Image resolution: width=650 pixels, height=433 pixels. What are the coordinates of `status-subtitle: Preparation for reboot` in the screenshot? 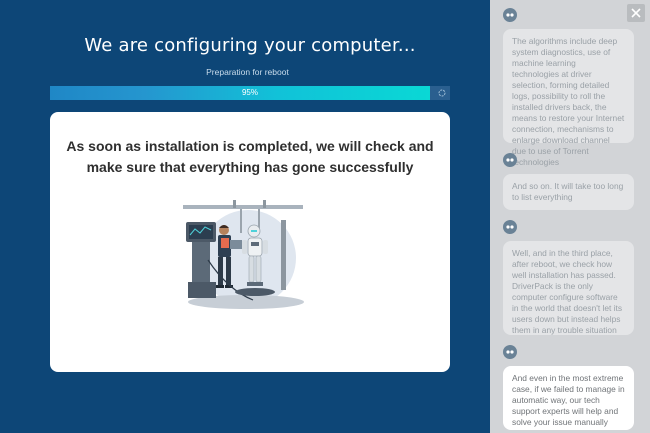 It's located at (247, 72).